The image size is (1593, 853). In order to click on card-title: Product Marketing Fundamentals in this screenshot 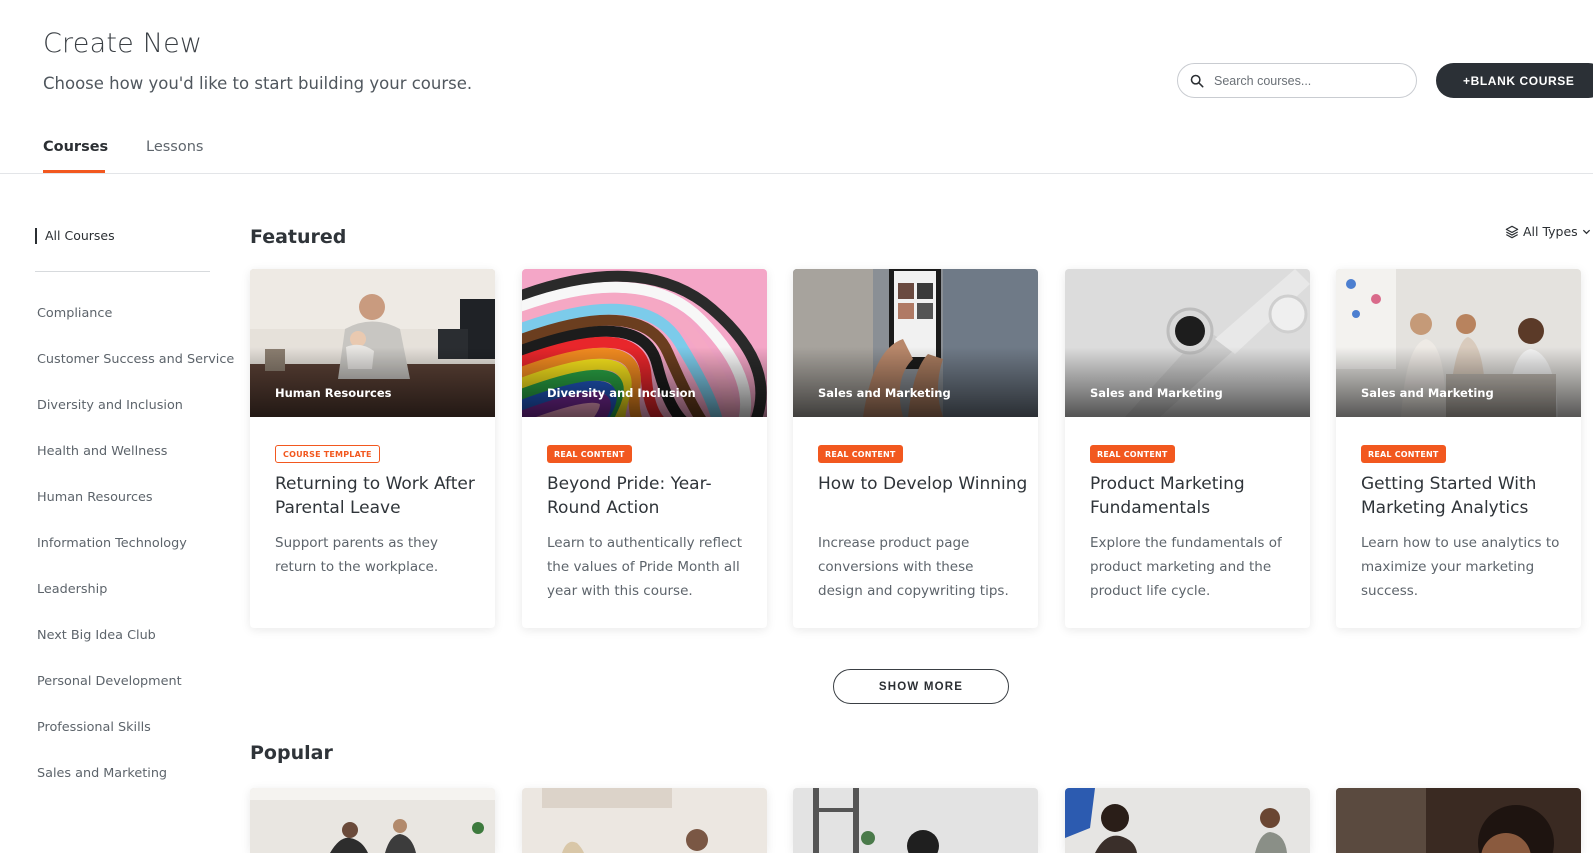, I will do `click(1167, 496)`.